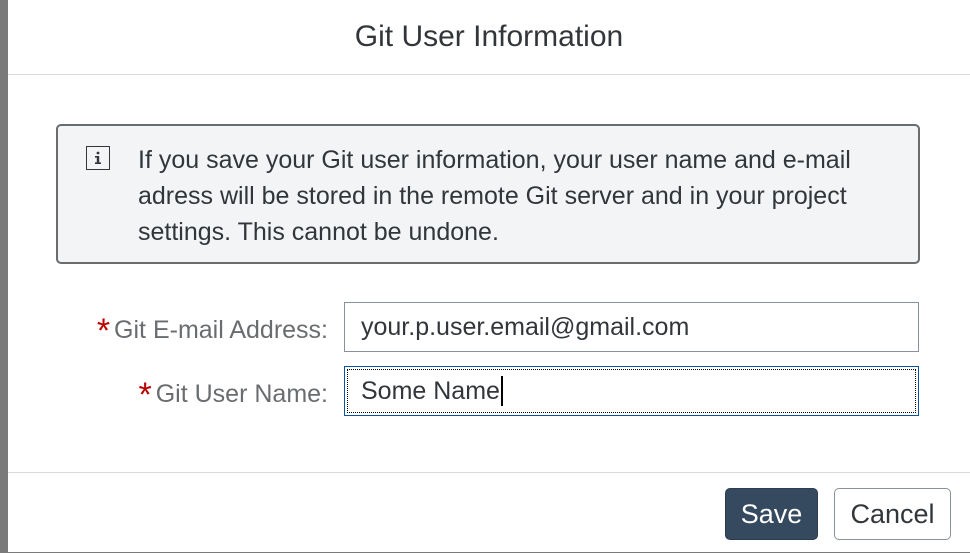 The height and width of the screenshot is (553, 970). What do you see at coordinates (98, 158) in the screenshot?
I see `info-icon` at bounding box center [98, 158].